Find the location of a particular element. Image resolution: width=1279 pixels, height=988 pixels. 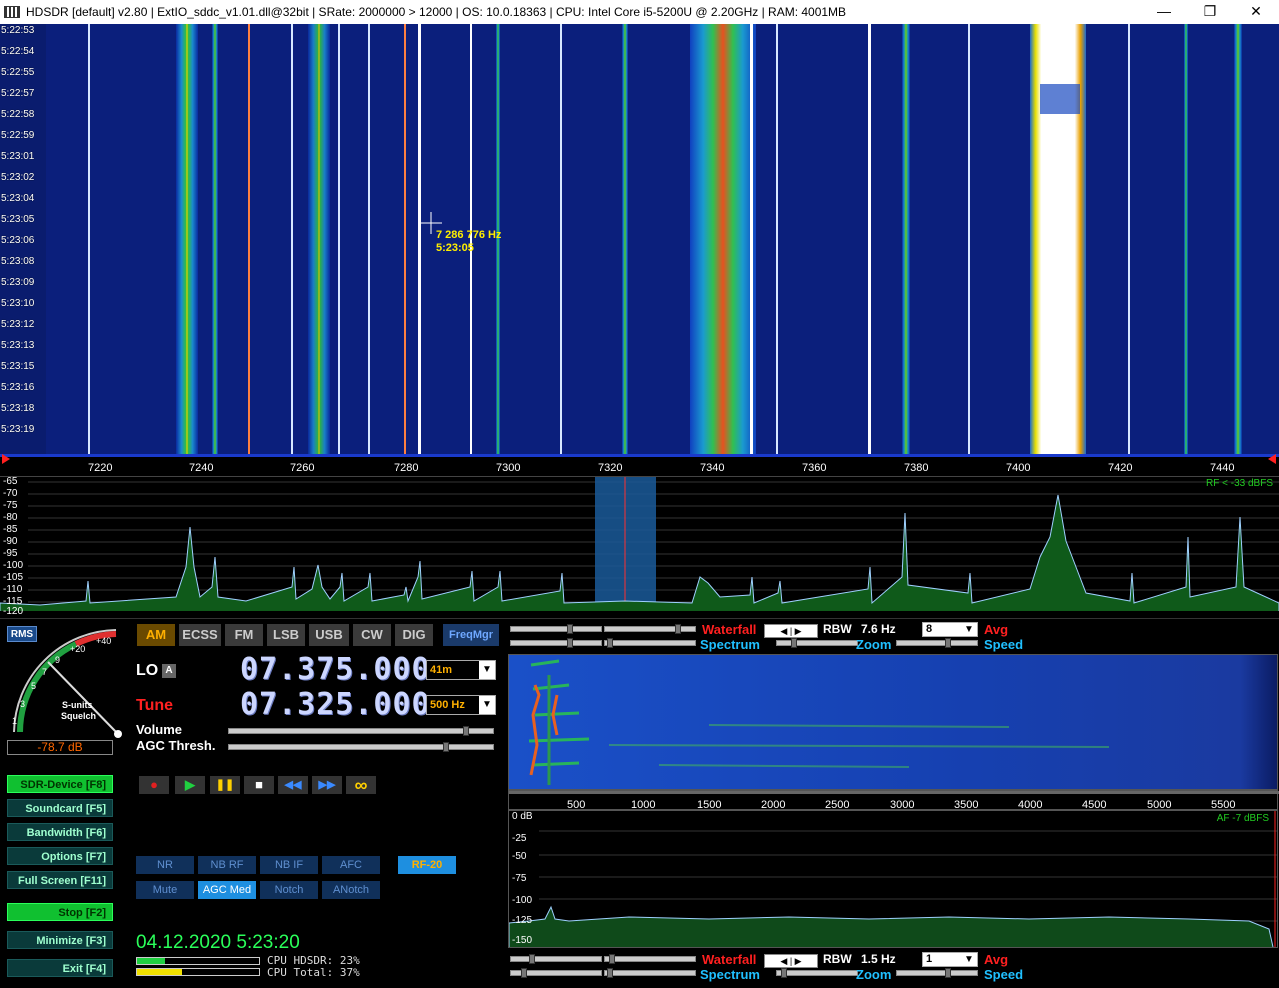

af-db-label: -125 is located at coordinates (522, 920).